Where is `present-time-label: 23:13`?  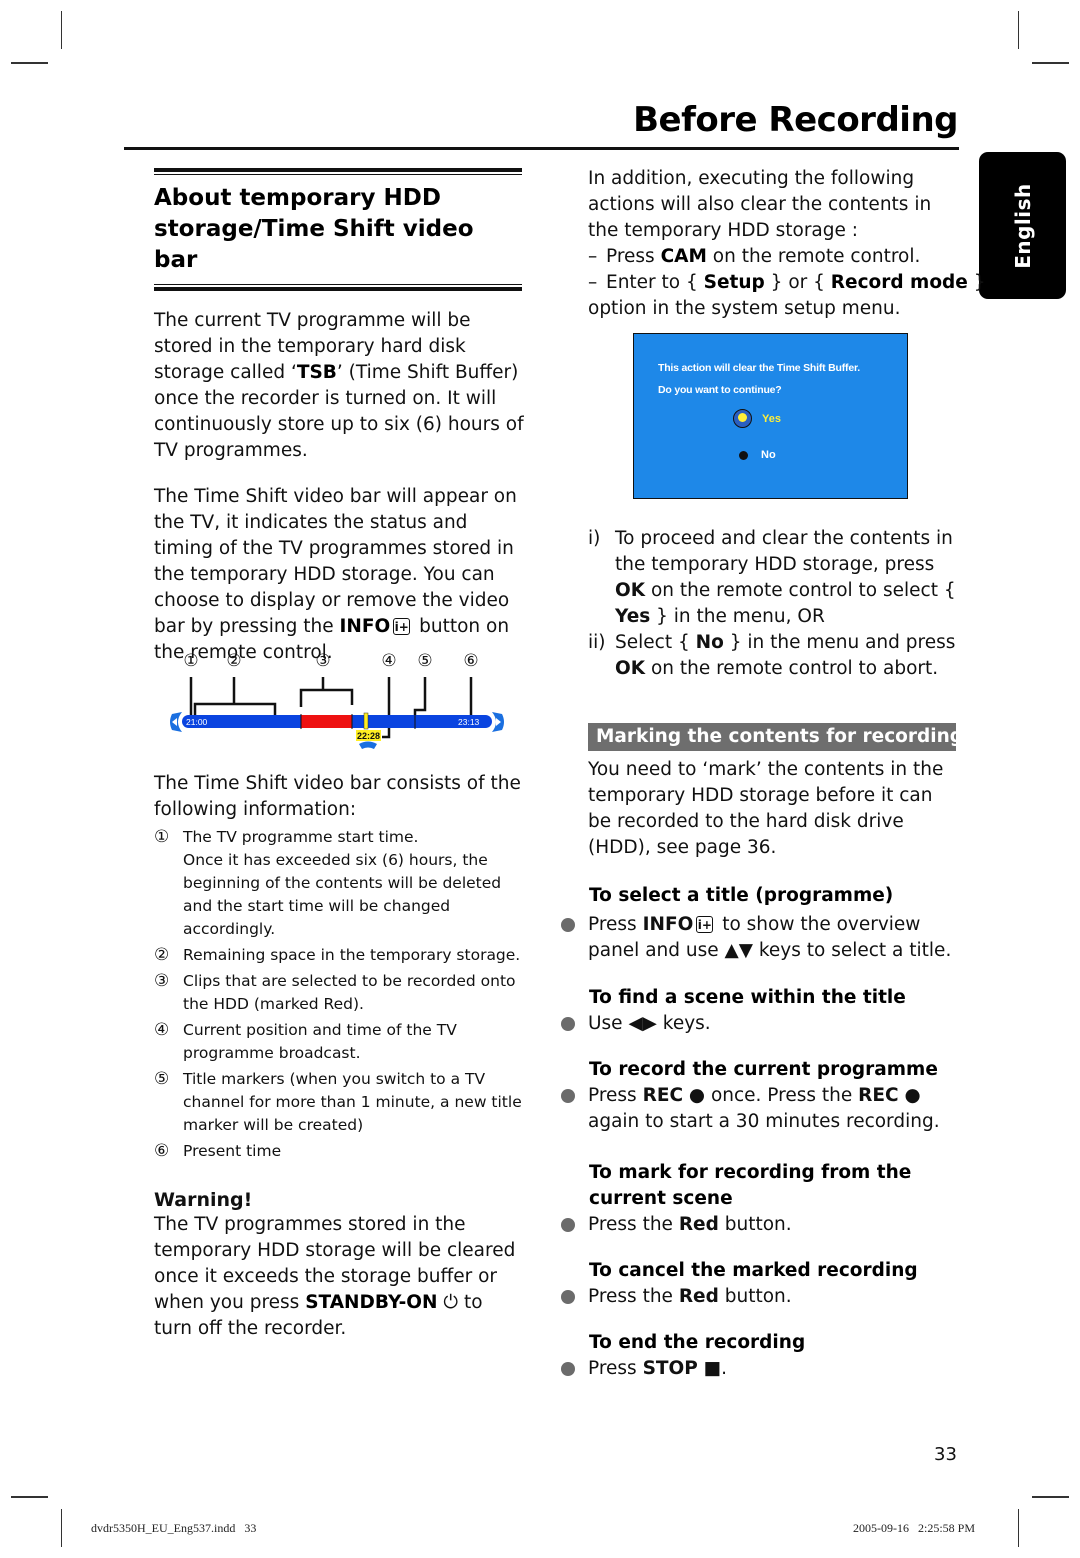
present-time-label: 23:13 is located at coordinates (469, 722).